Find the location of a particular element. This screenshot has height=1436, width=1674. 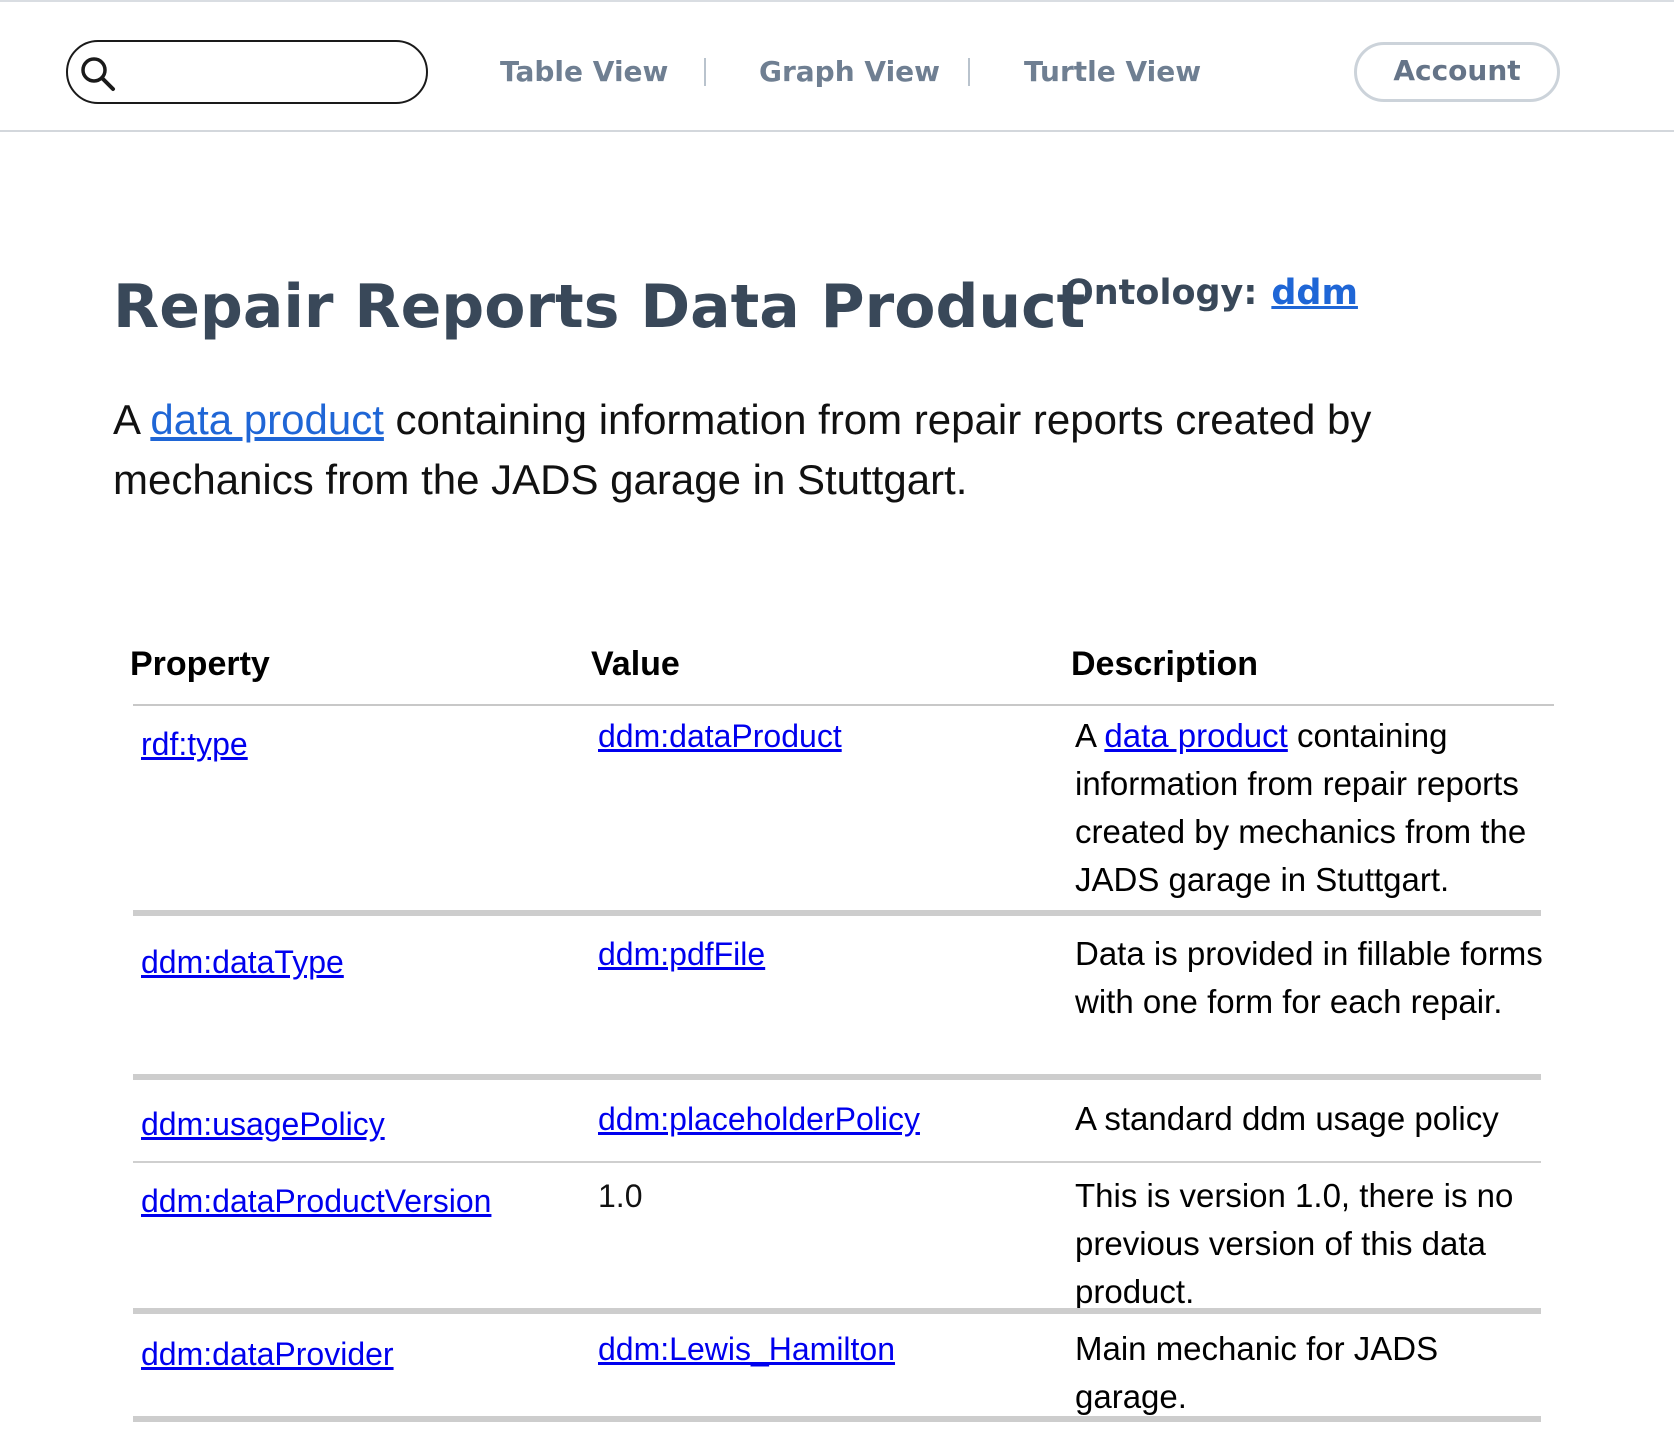

search-icon is located at coordinates (98, 74).